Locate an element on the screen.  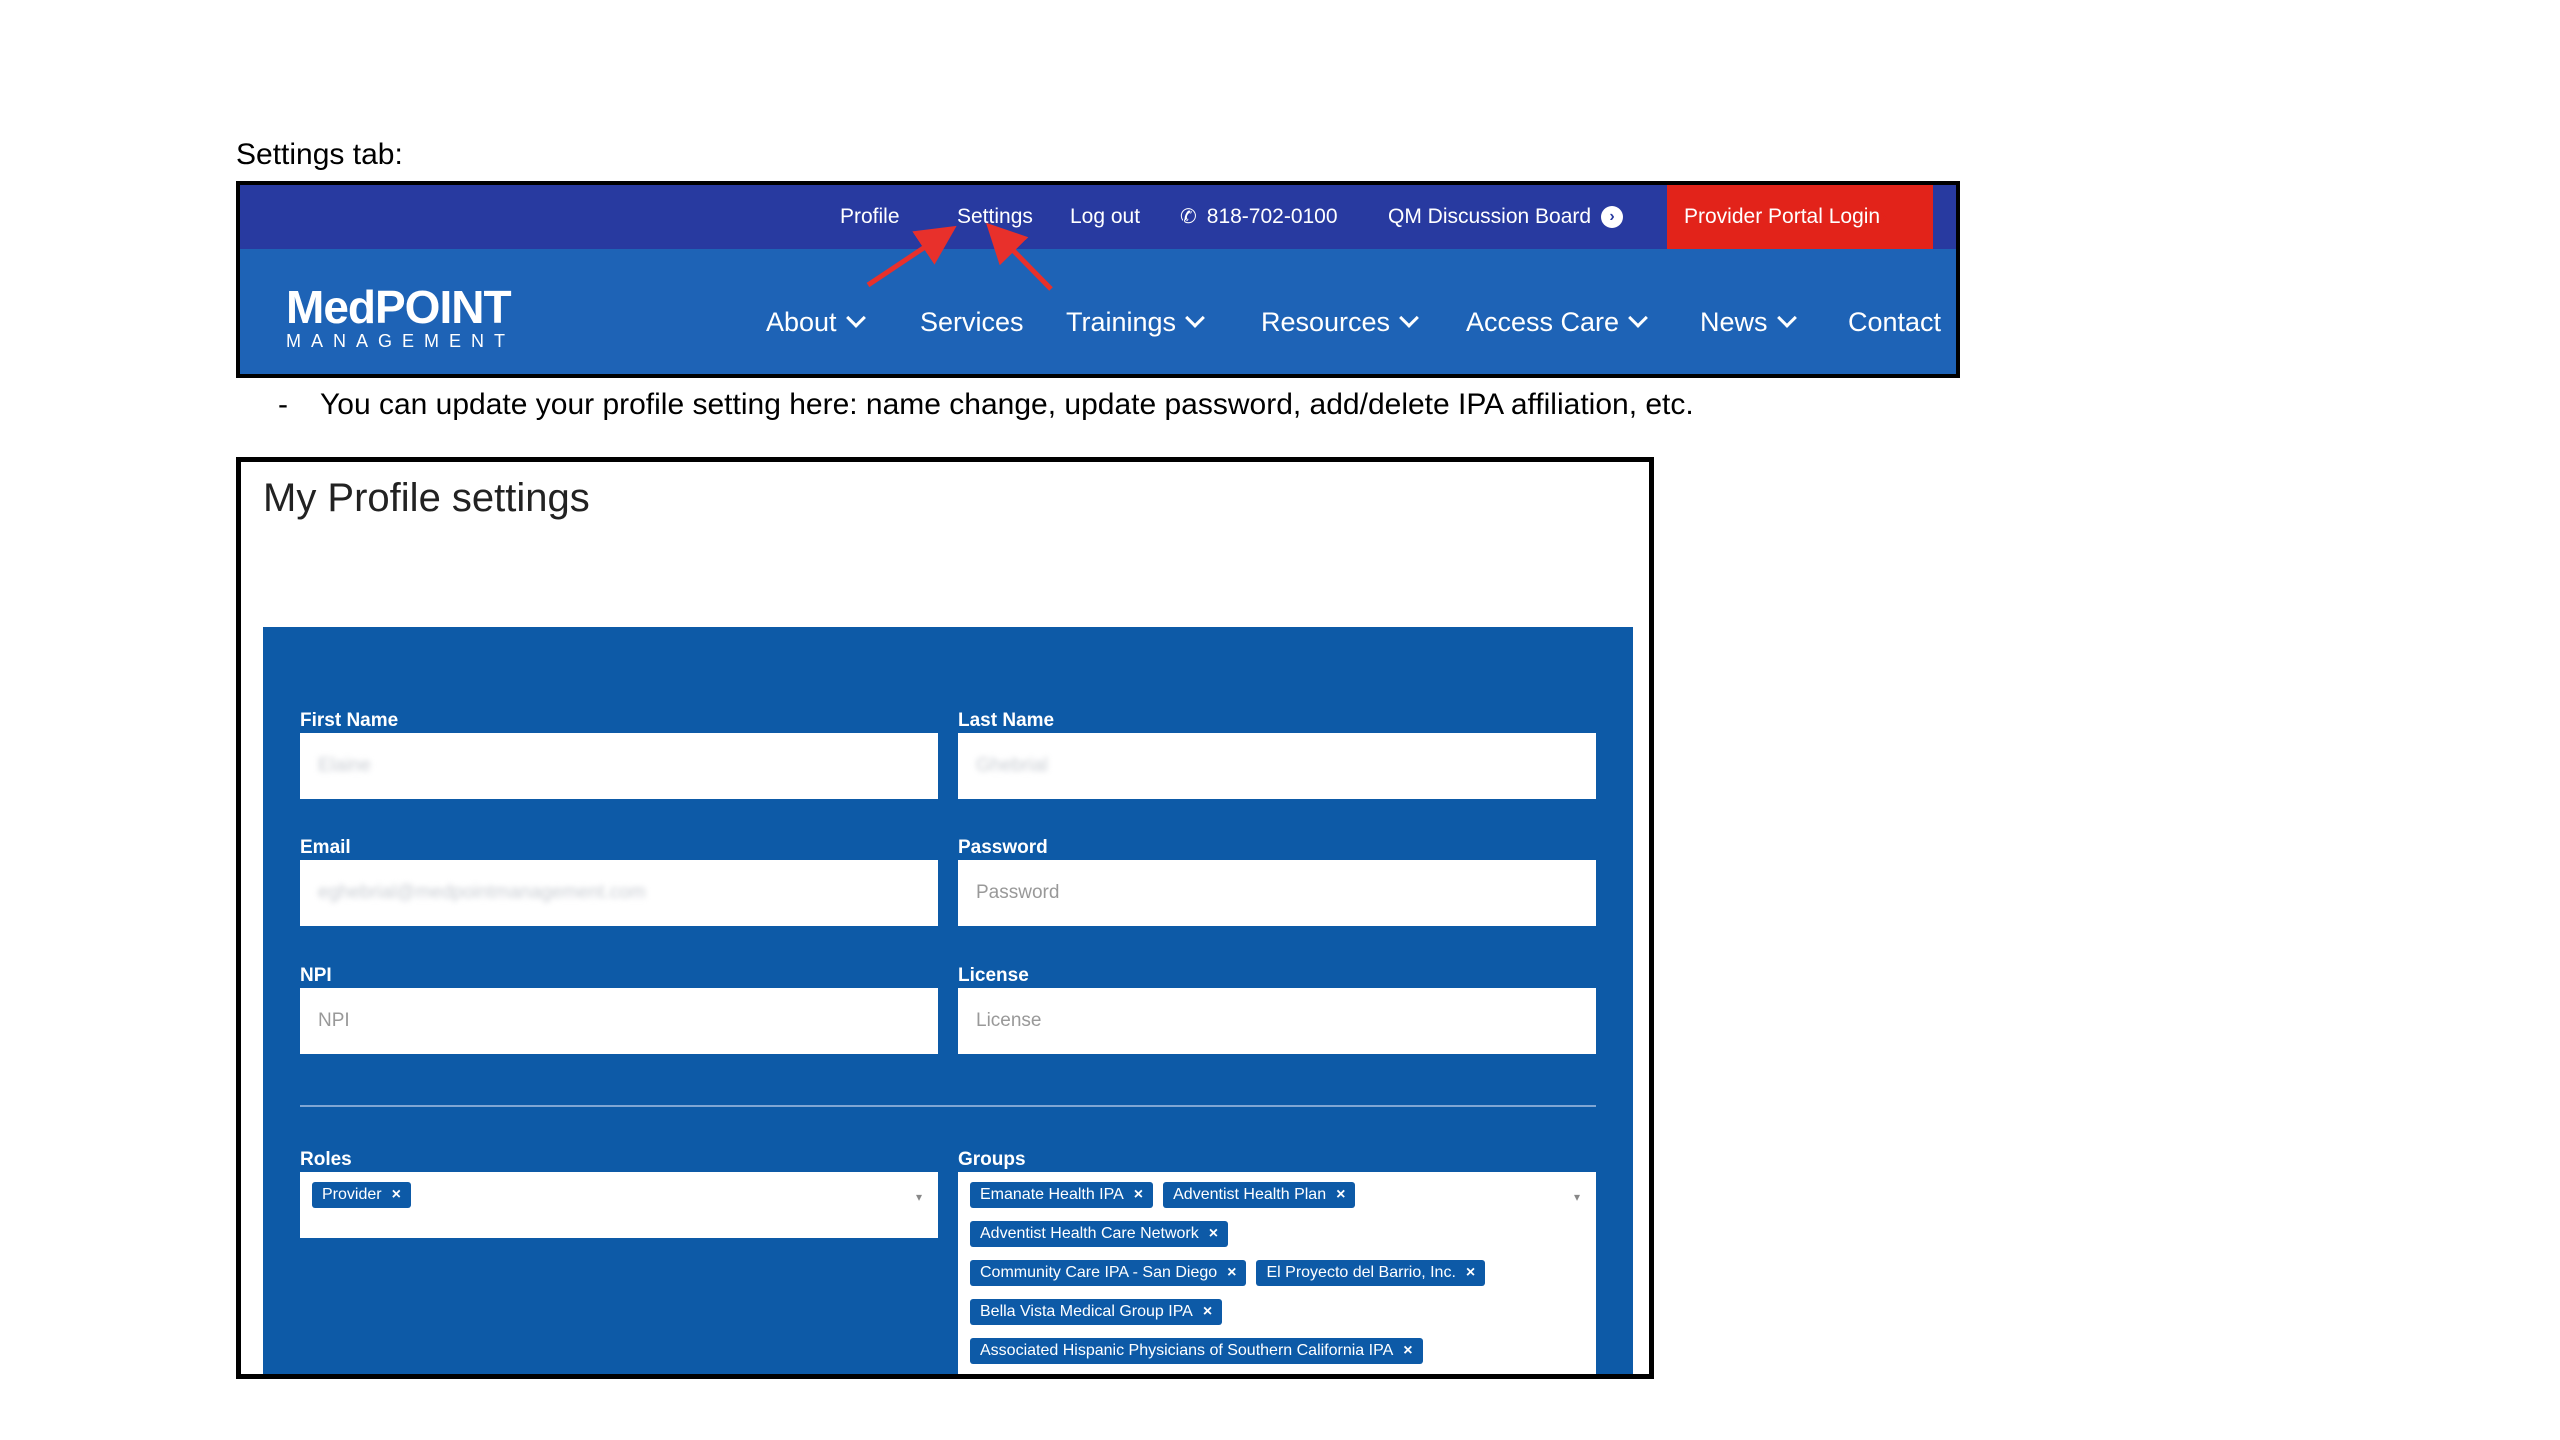
last-name-group: Last Name Ghebrial is located at coordinates (1277, 754).